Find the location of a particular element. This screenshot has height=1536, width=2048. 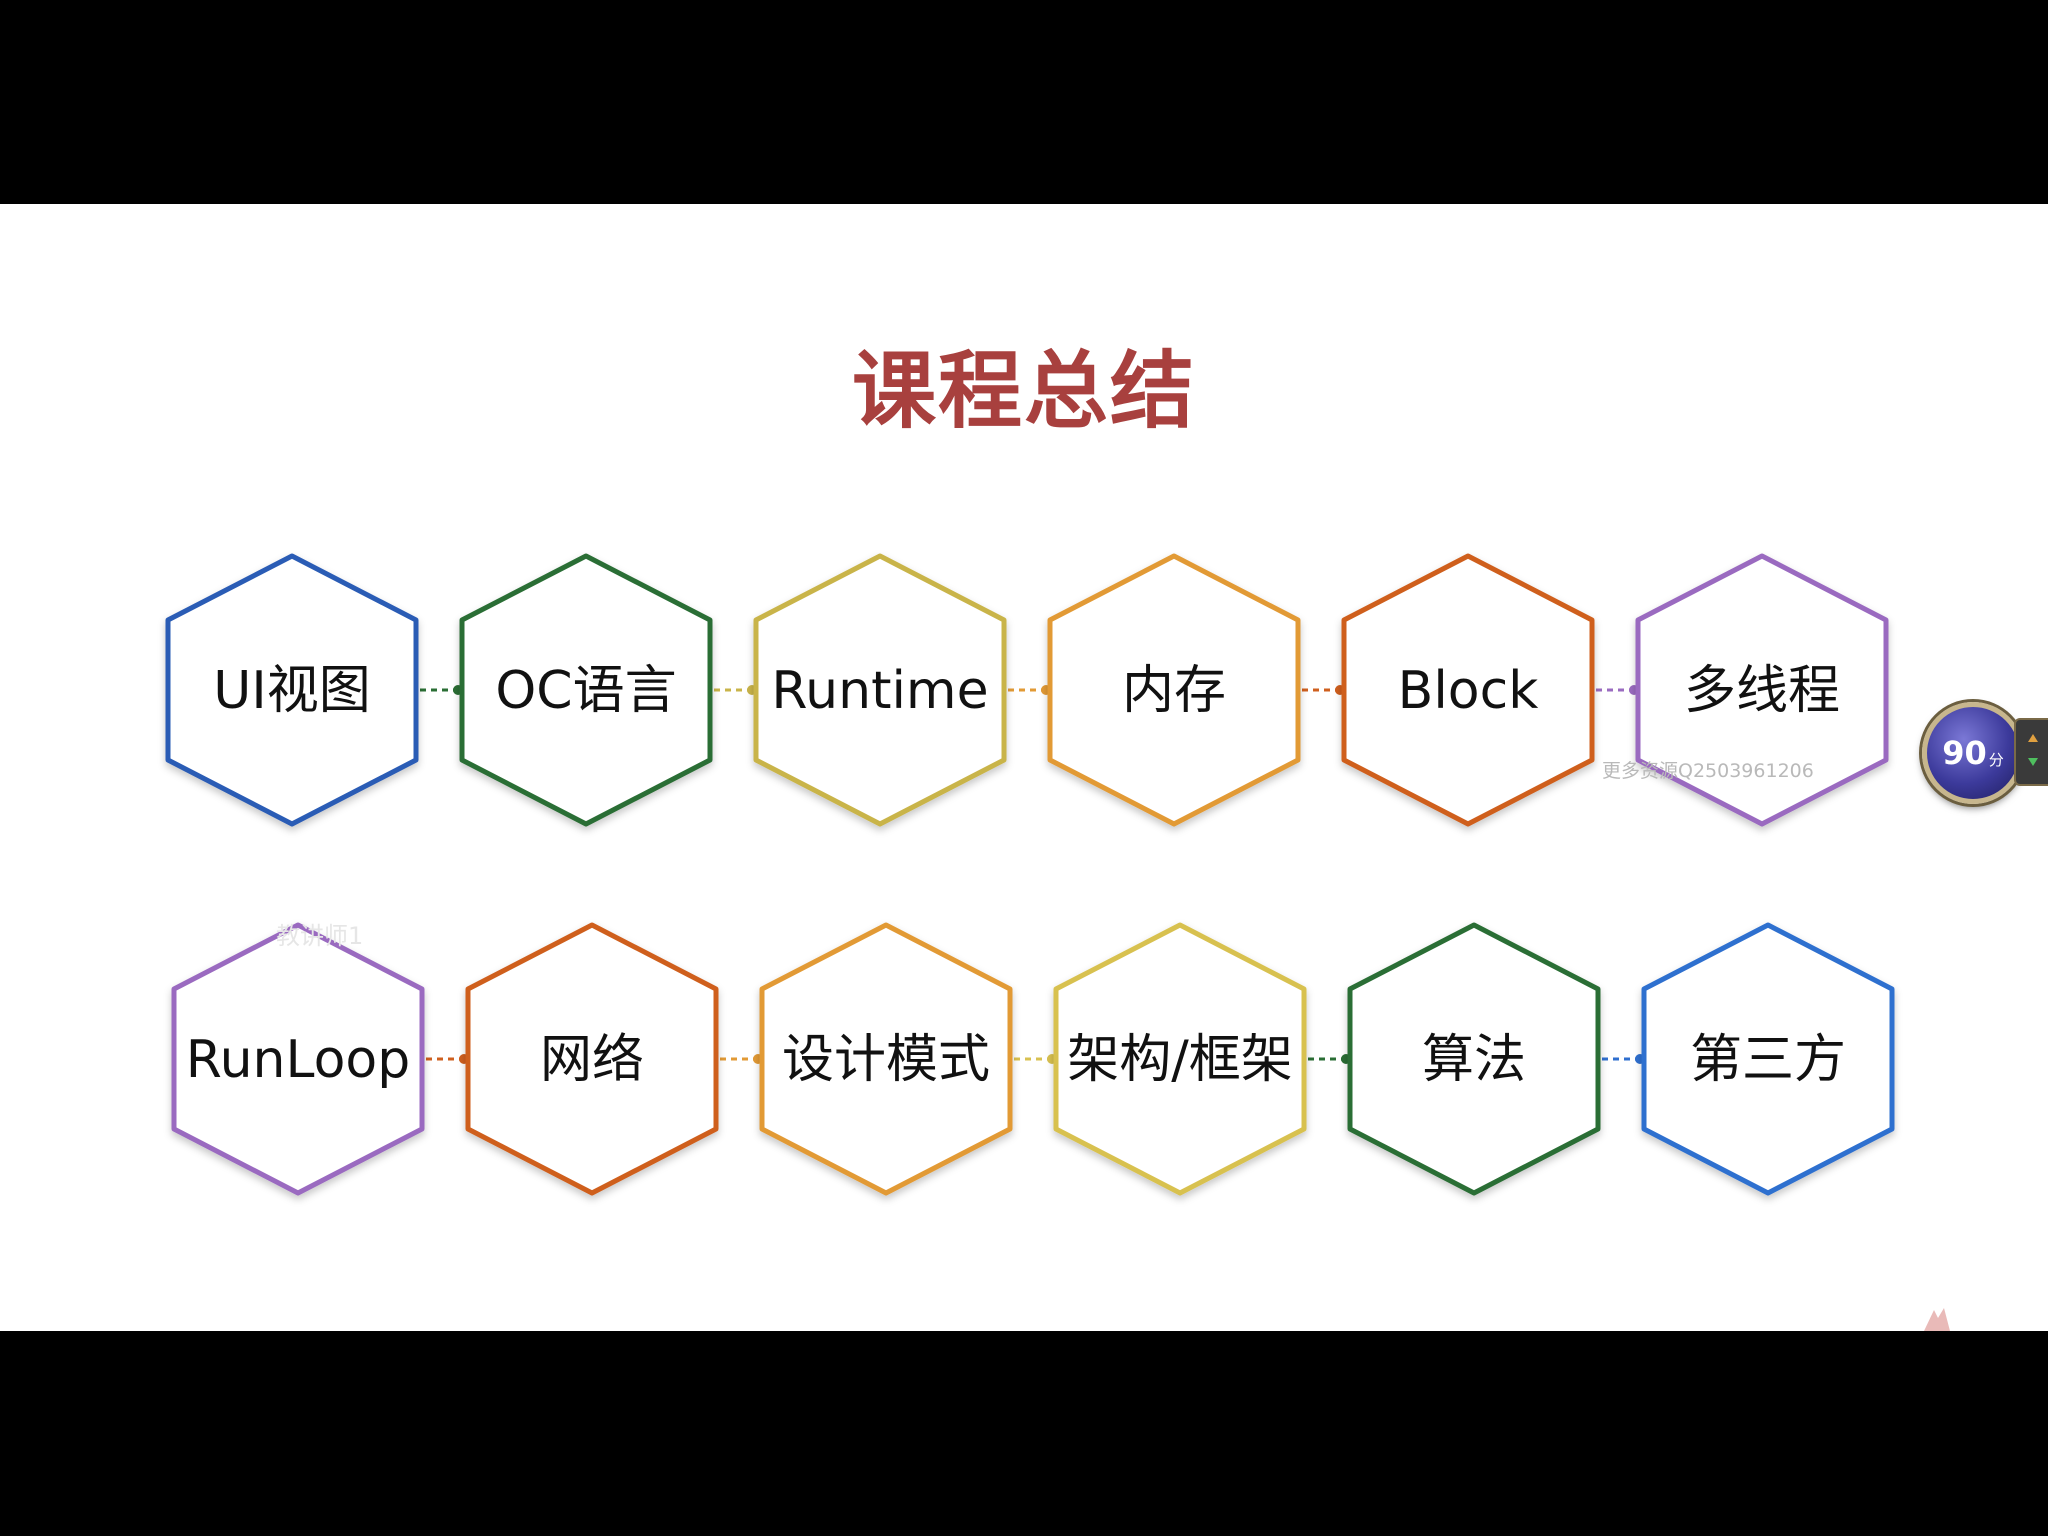

hex-label: 第三方 is located at coordinates (1768, 1060).